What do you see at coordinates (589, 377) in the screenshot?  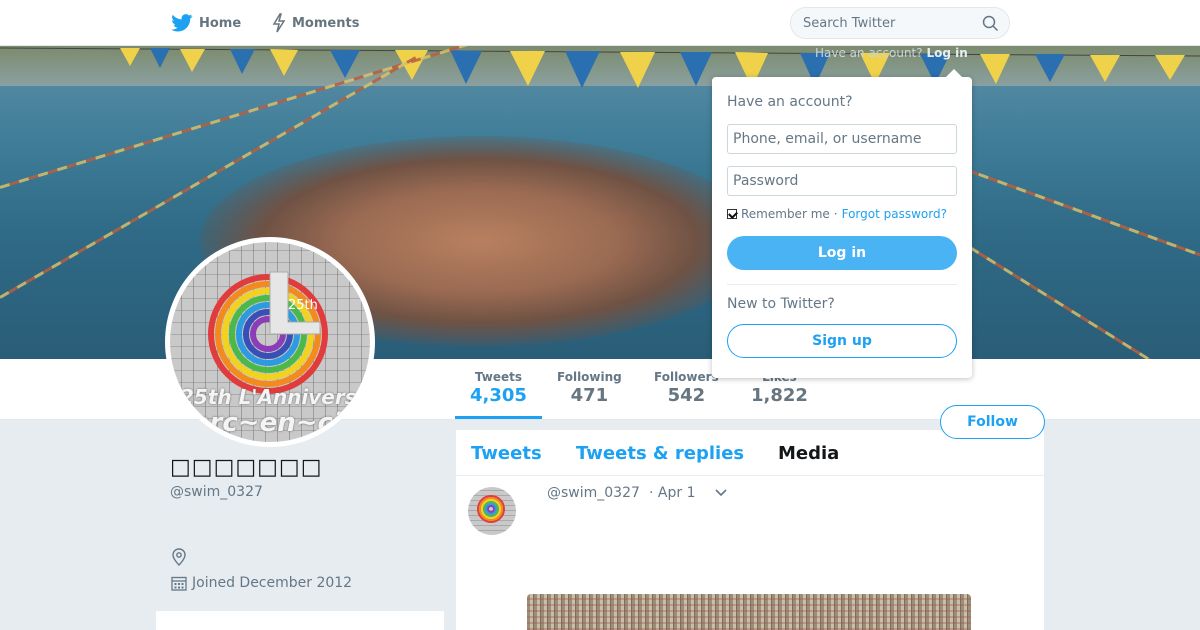 I see `stat-following-label: Following` at bounding box center [589, 377].